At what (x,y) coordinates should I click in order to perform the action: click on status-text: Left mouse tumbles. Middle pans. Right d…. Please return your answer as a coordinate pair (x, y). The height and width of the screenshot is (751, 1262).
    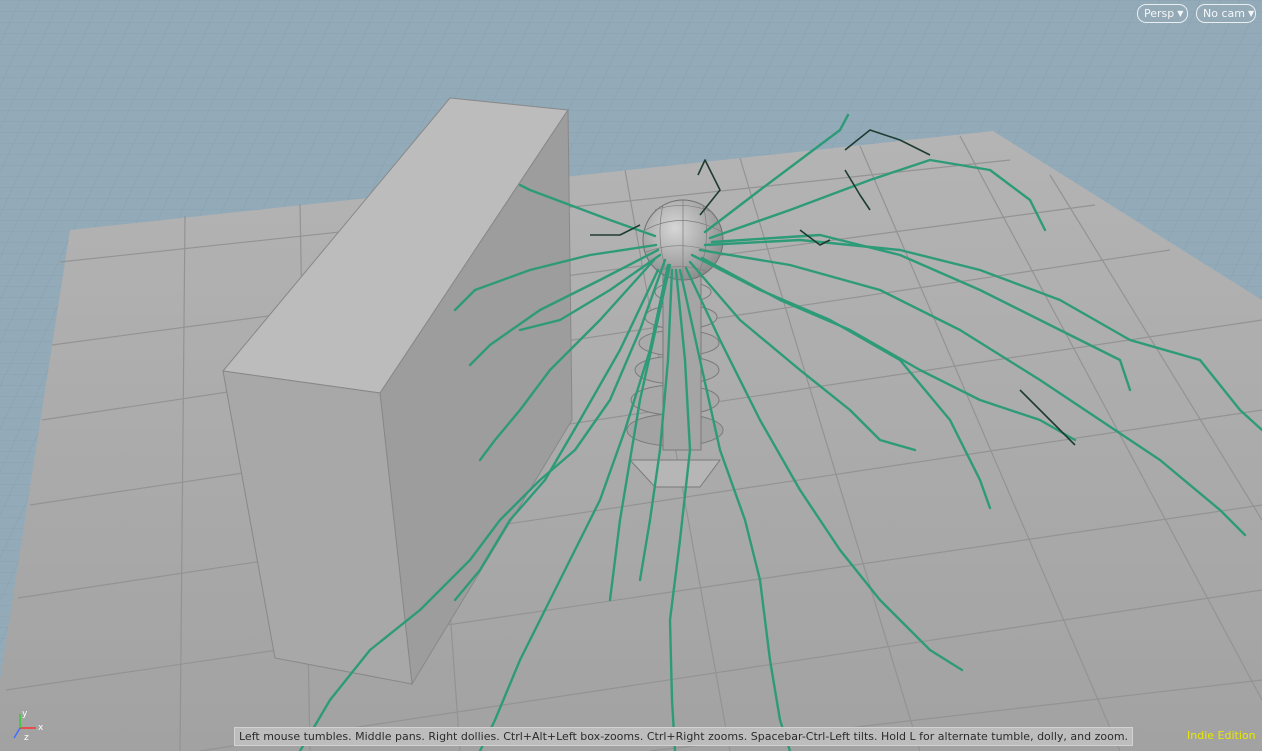
    Looking at the image, I should click on (684, 736).